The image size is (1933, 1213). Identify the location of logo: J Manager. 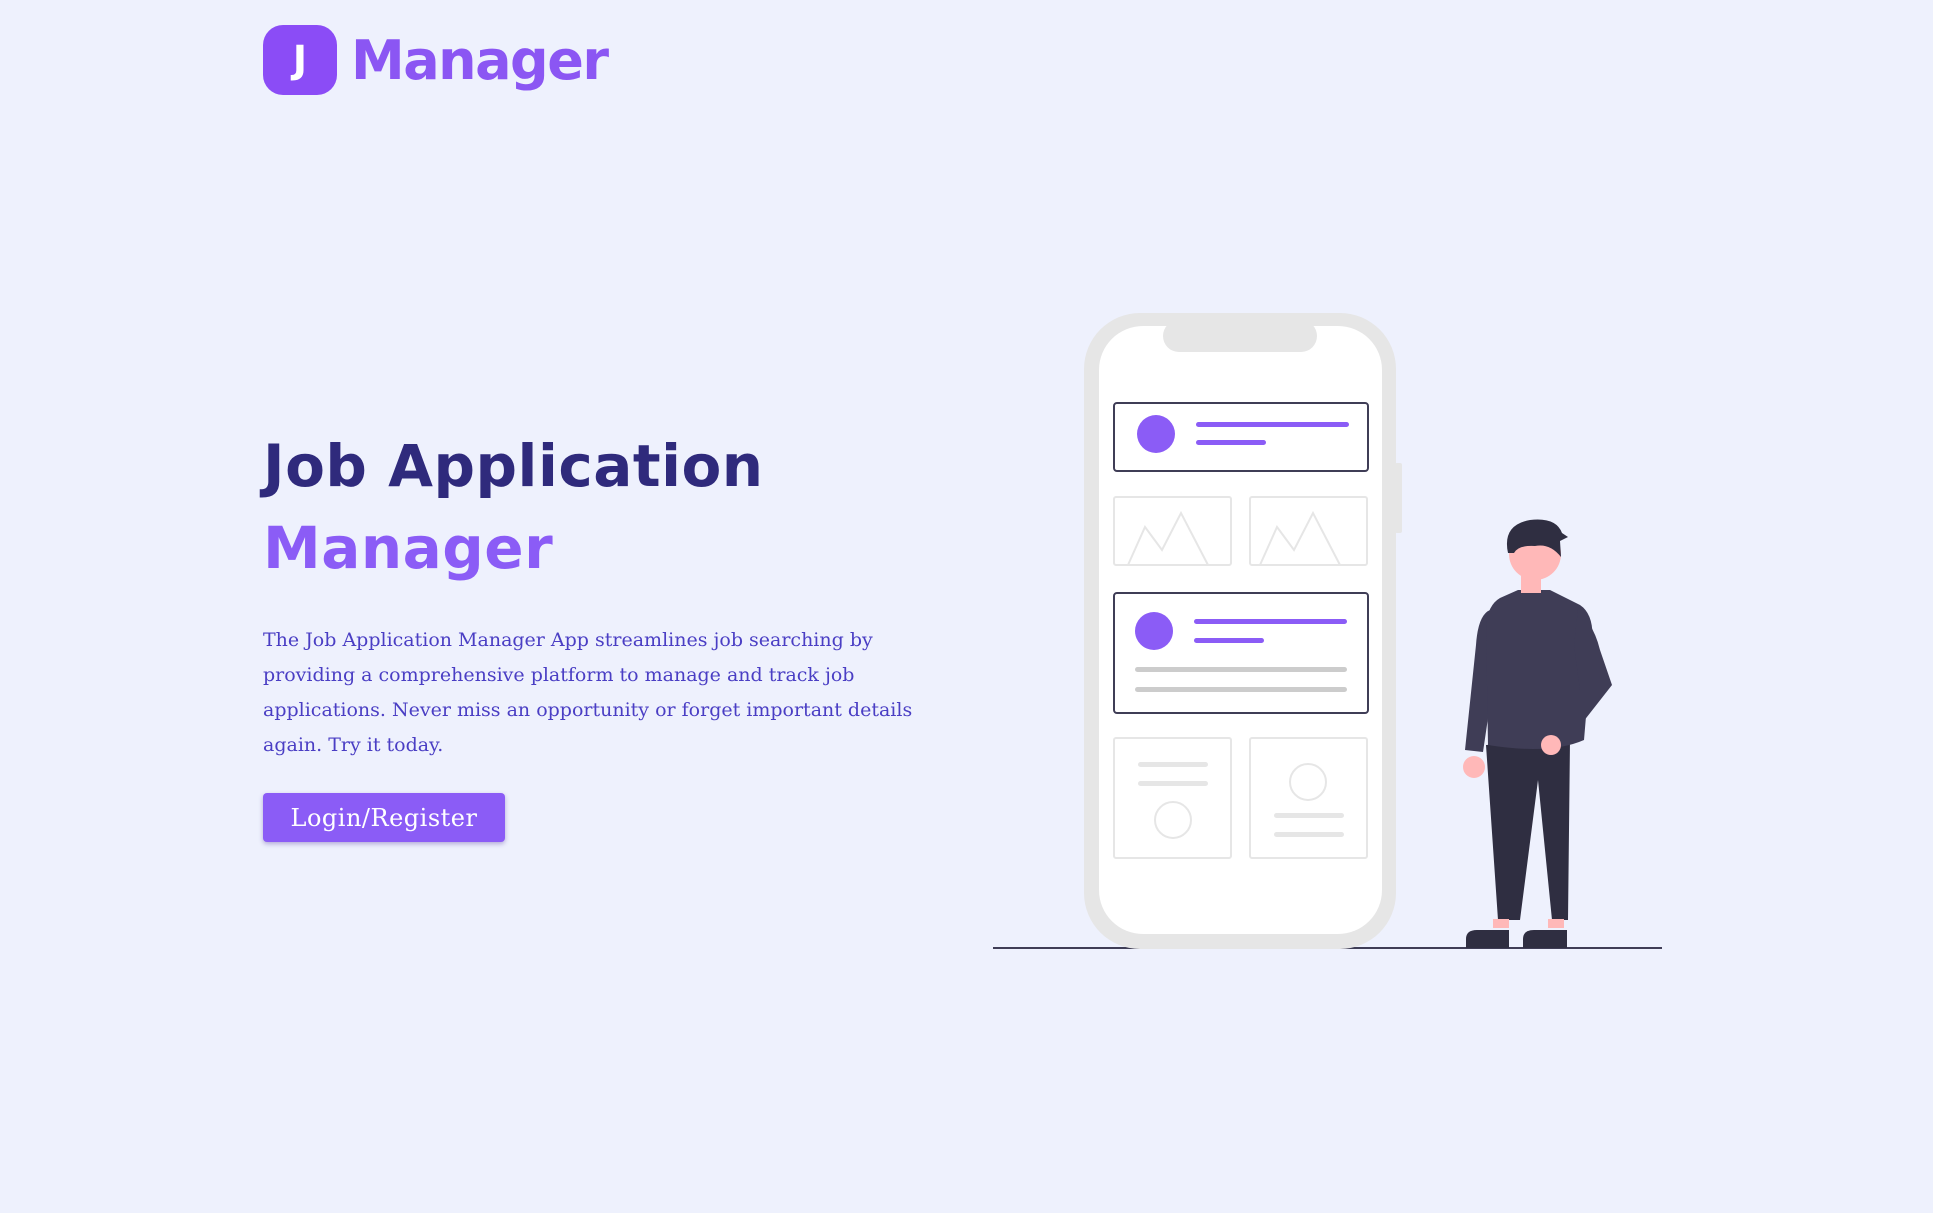
(436, 60).